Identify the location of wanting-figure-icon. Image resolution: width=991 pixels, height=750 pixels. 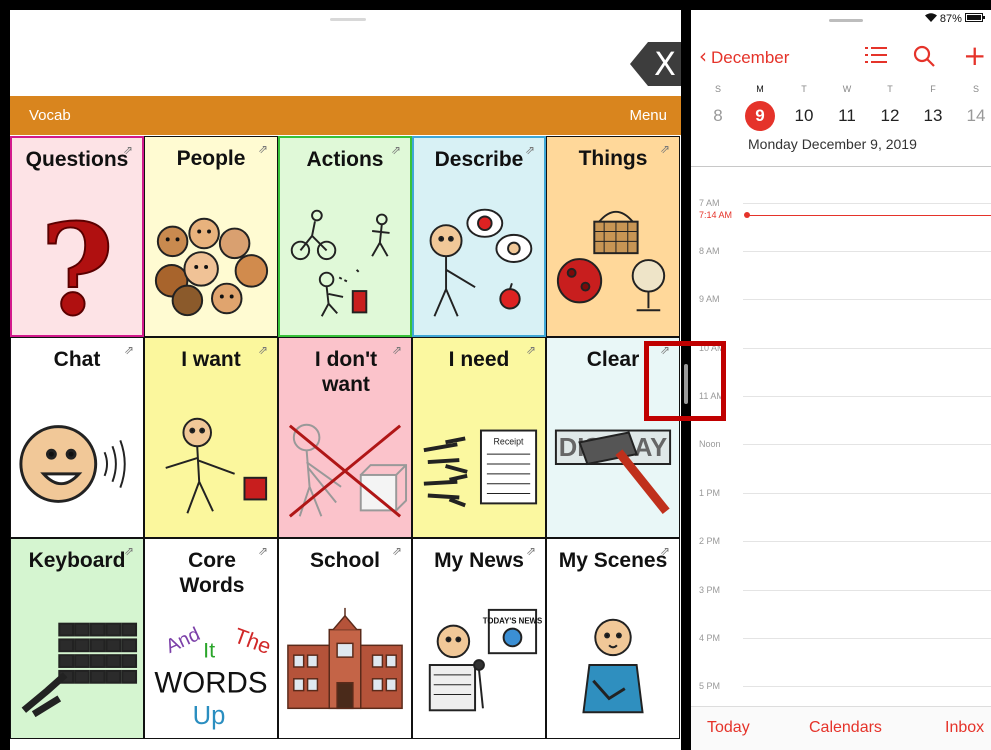
(211, 464).